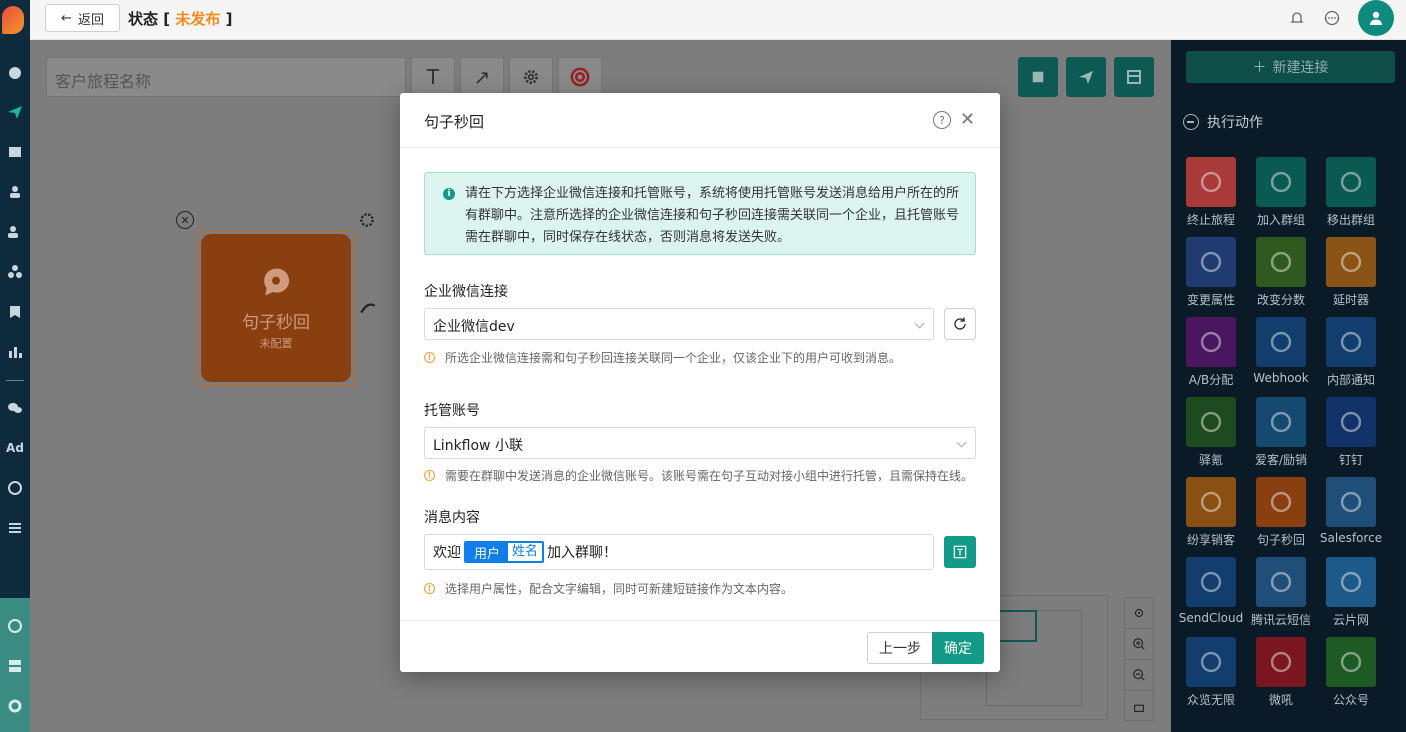  I want to click on action-tile: 爱客/励销, so click(1281, 432).